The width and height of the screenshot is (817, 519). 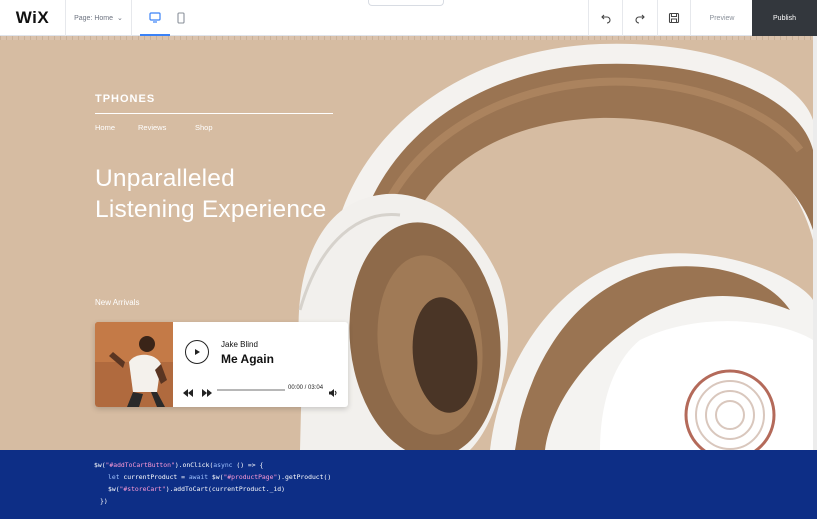 I want to click on page-selector: Page: Home ⌄, so click(x=99, y=18).